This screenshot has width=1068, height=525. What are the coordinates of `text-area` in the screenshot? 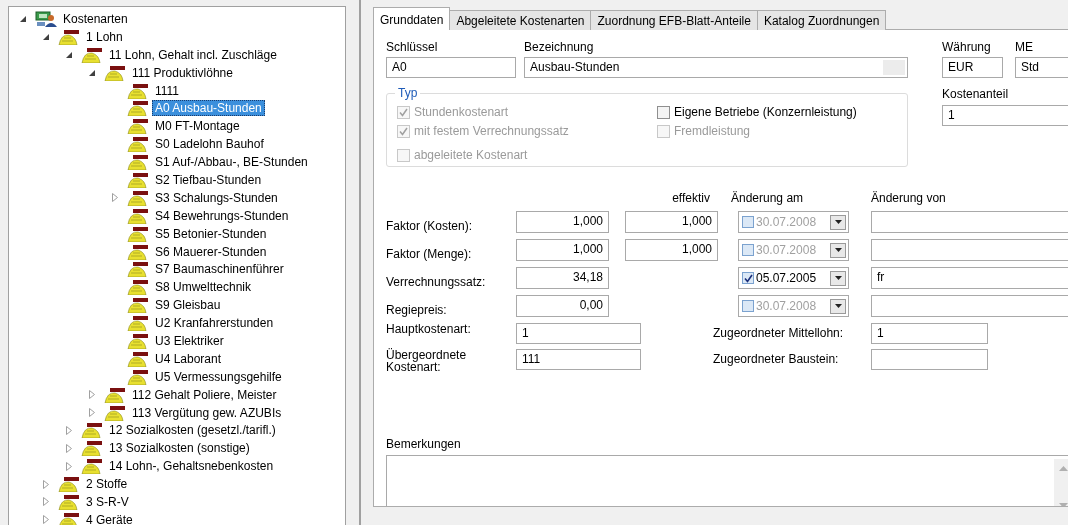 It's located at (727, 480).